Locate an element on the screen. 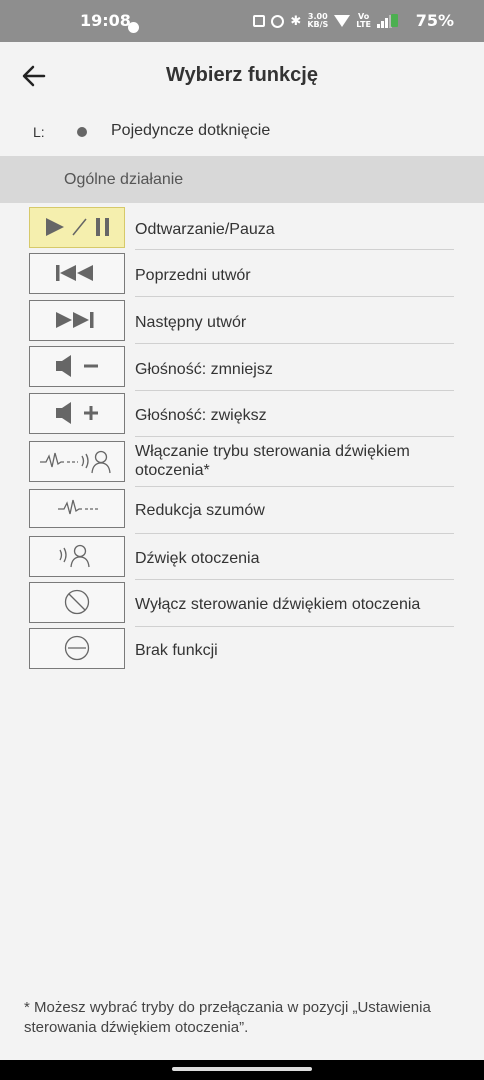 The width and height of the screenshot is (484, 1080). list-item-ambient-sound: Dźwięk otoczenia is located at coordinates (242, 557).